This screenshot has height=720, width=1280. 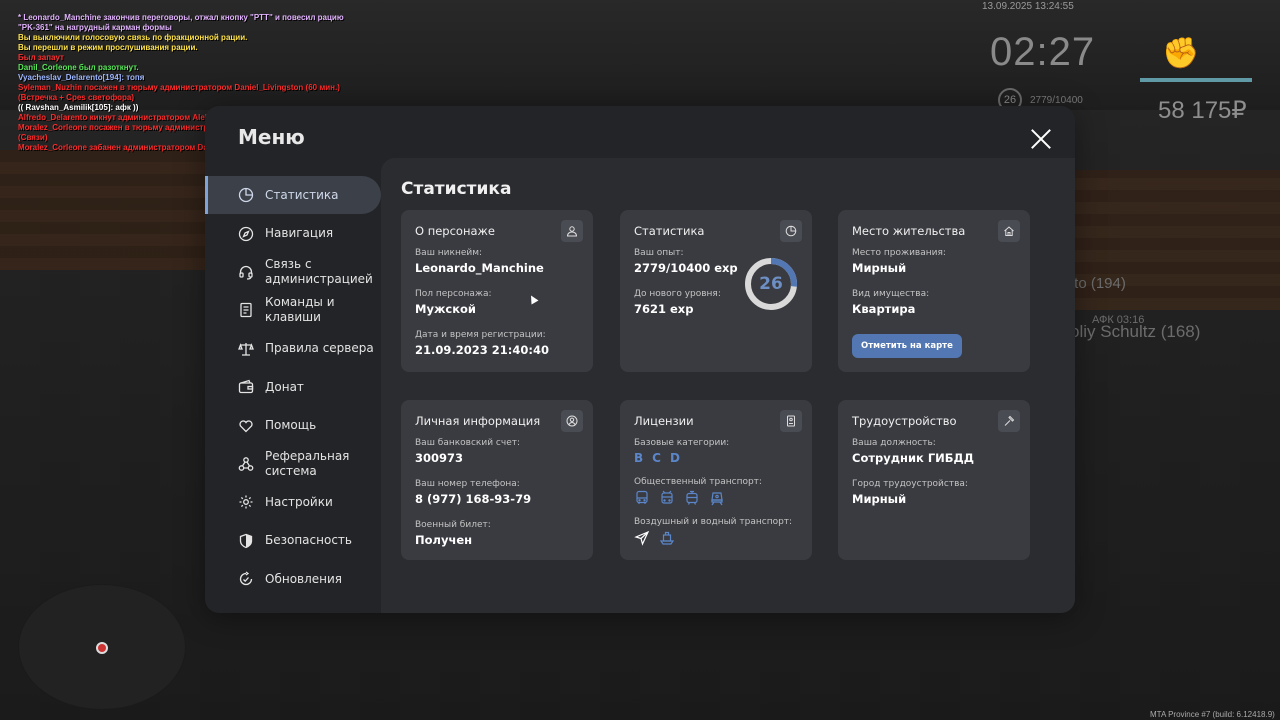 What do you see at coordinates (1098, 283) in the screenshot?
I see `player-nametag: tto (194)` at bounding box center [1098, 283].